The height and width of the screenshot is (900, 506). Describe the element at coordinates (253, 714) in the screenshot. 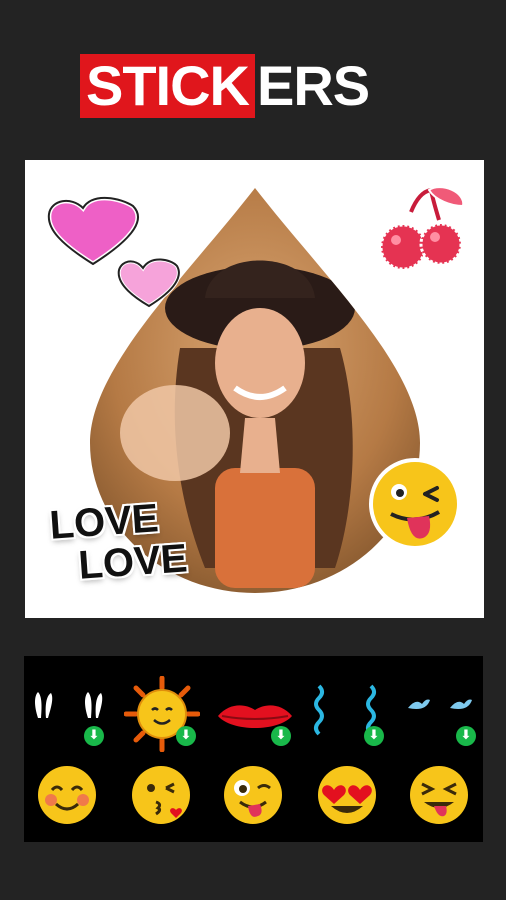

I see `sticker-row-1: ⬇ ⬇ ⬇ ⬇ ⬇` at that location.